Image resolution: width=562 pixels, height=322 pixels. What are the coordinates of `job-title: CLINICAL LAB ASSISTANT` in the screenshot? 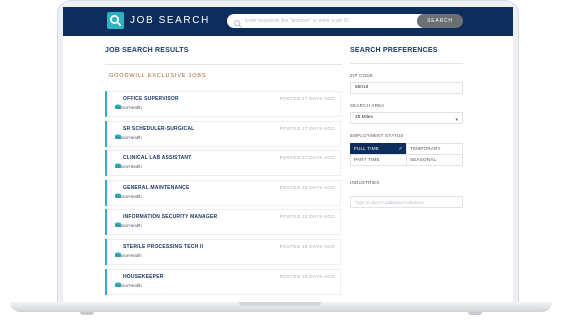 It's located at (157, 158).